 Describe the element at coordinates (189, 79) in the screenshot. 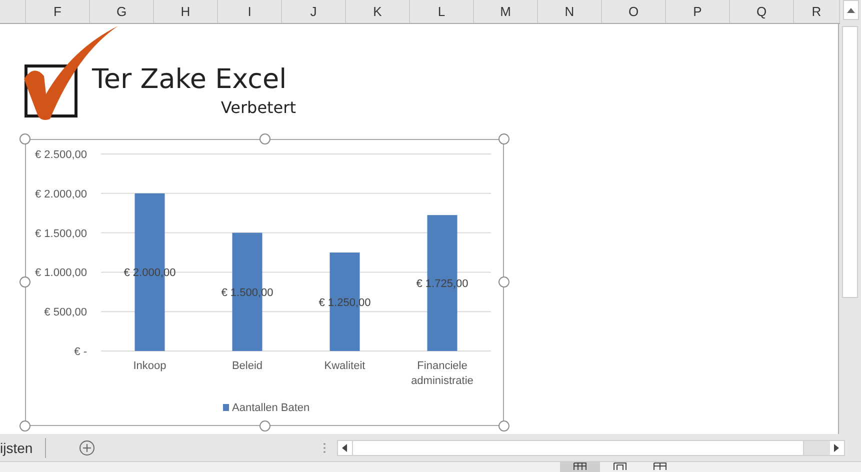

I see `logo-title: Ter Zake Excel` at that location.